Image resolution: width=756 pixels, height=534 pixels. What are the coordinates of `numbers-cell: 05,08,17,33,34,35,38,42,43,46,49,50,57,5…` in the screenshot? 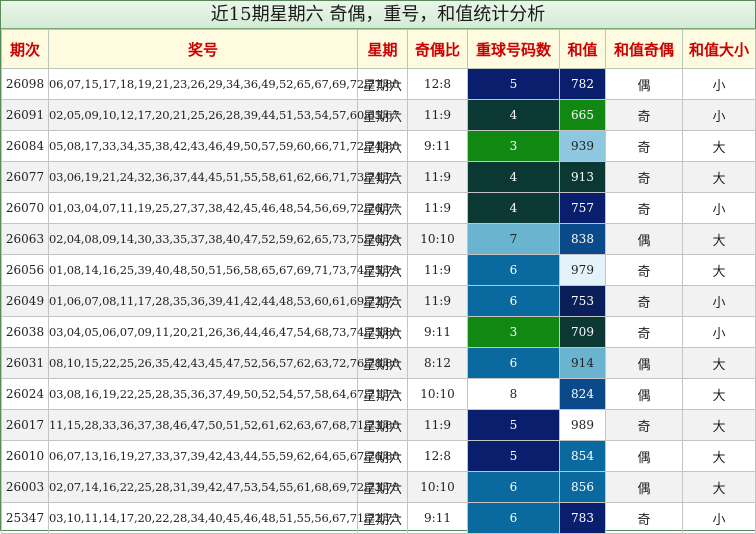 It's located at (224, 146).